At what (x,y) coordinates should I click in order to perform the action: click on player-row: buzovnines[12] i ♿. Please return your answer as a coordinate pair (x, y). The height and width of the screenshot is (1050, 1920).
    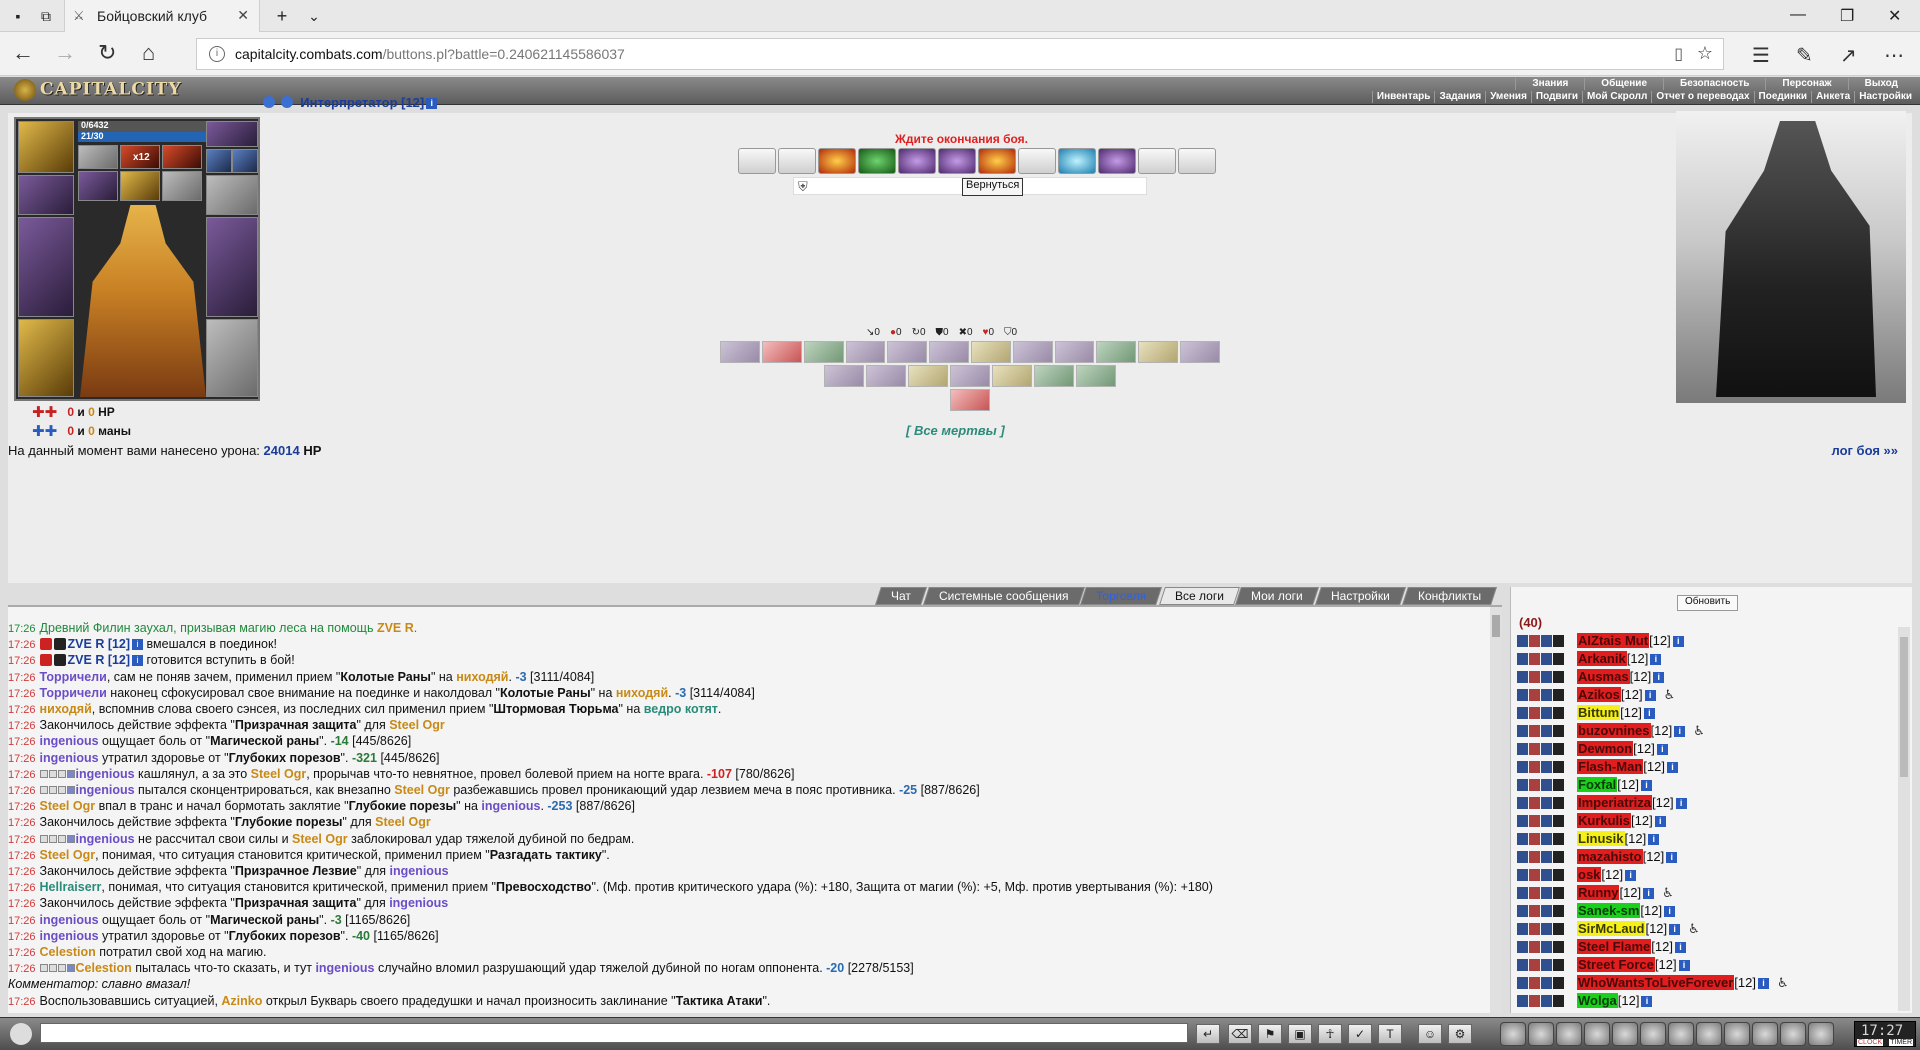
    Looking at the image, I should click on (1611, 732).